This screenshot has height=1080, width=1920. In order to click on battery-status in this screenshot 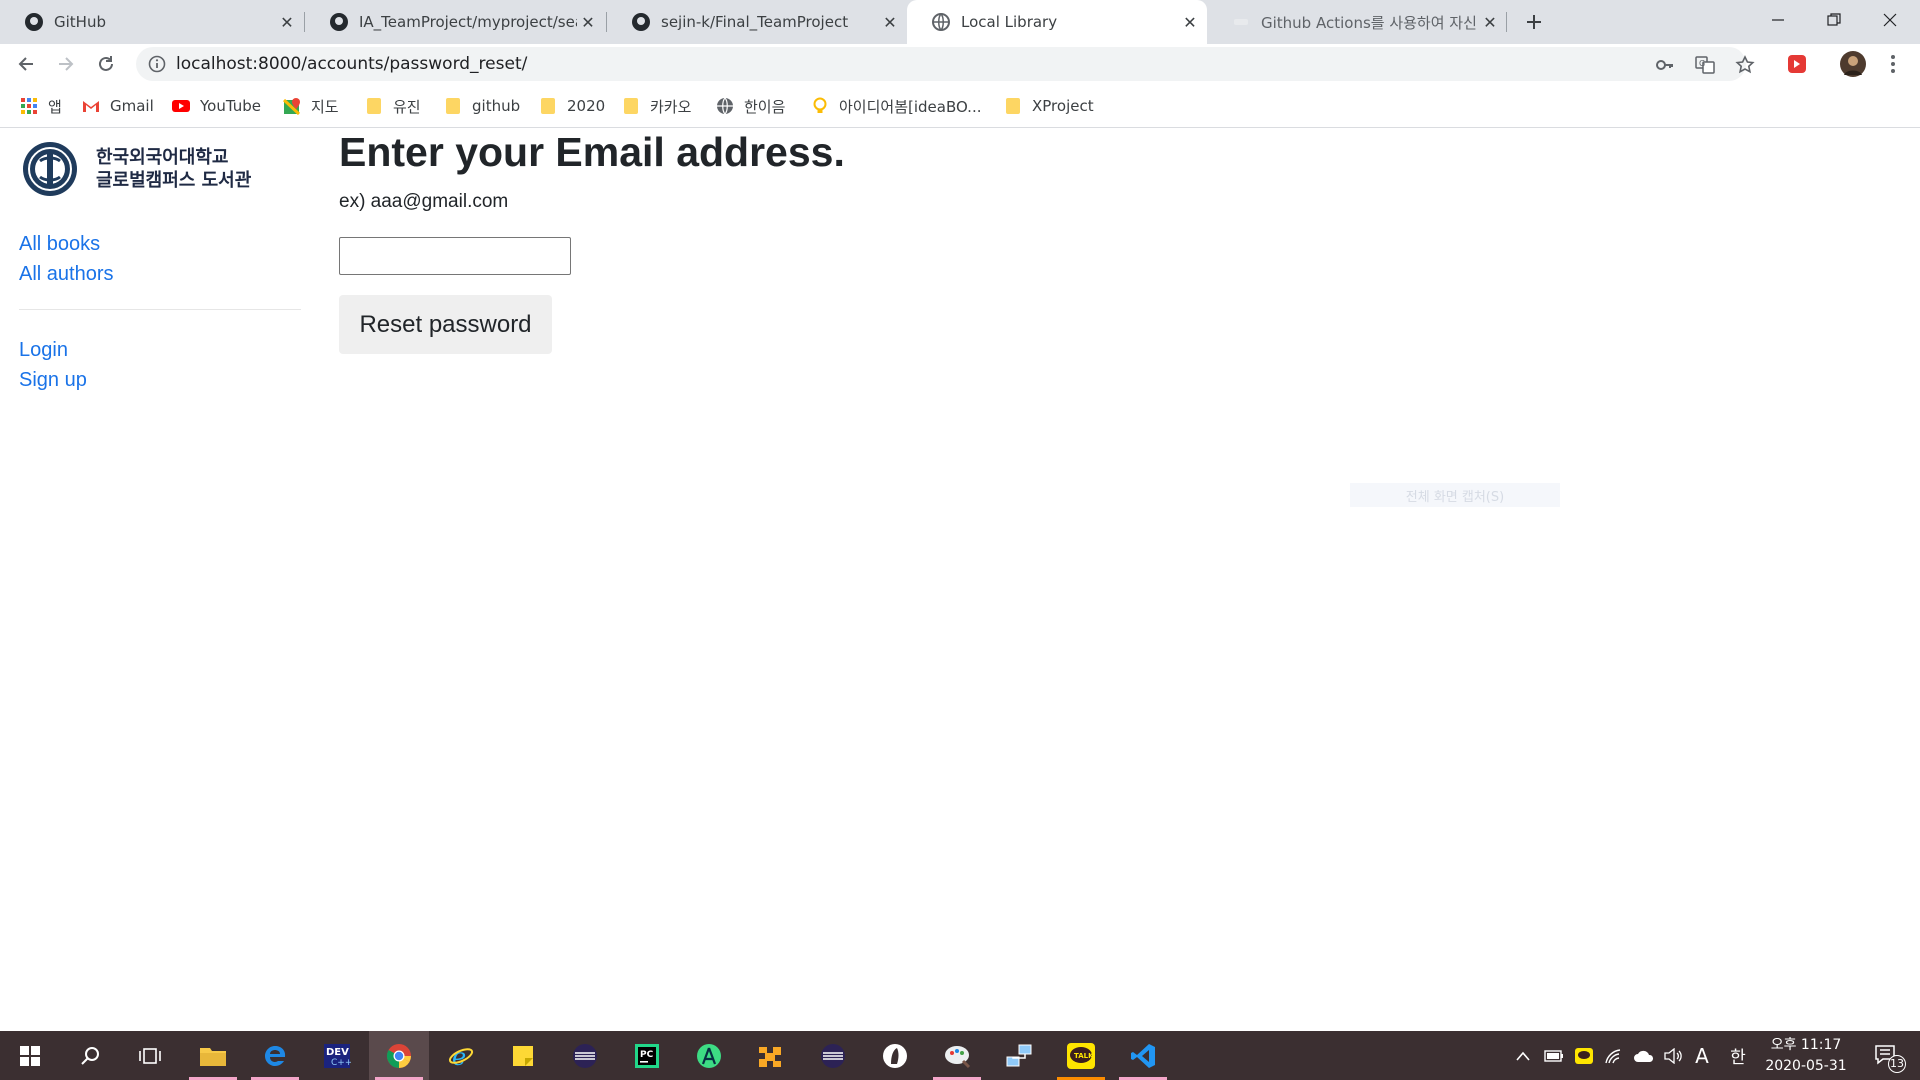, I will do `click(1554, 1055)`.